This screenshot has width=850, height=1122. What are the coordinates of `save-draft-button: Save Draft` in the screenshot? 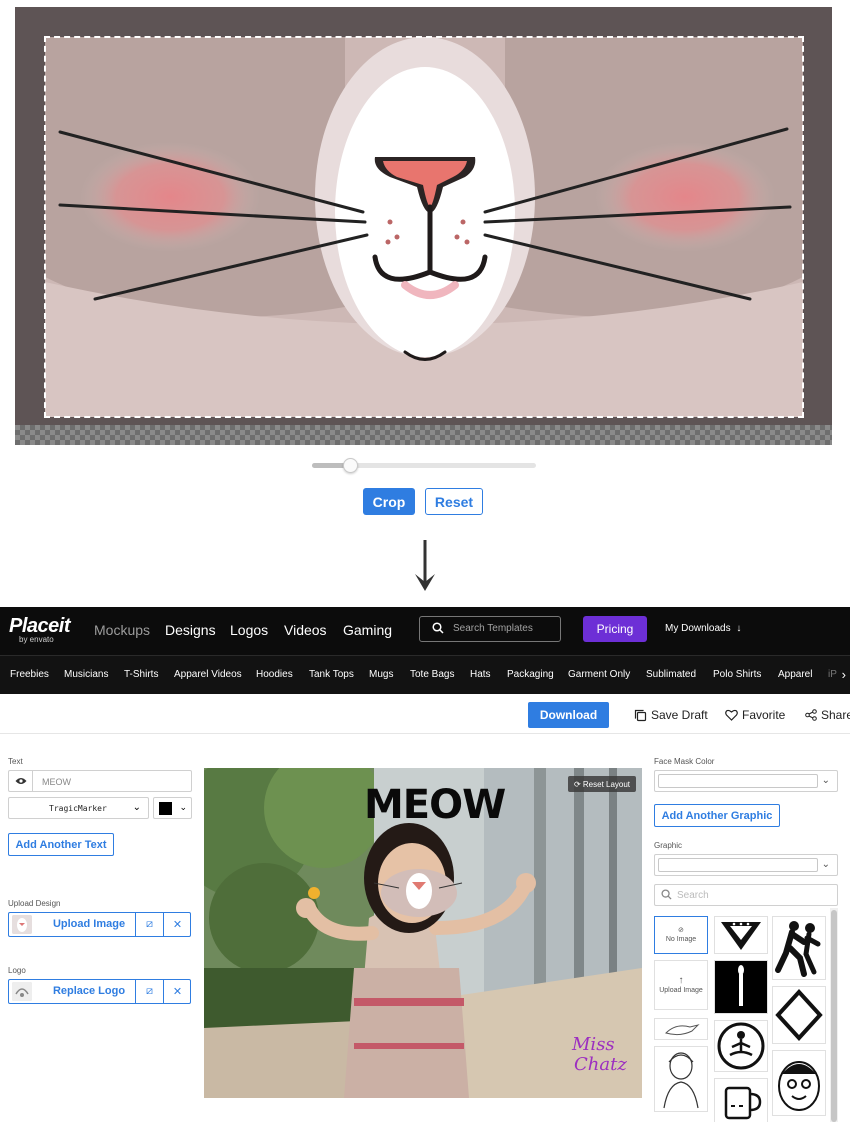 It's located at (671, 715).